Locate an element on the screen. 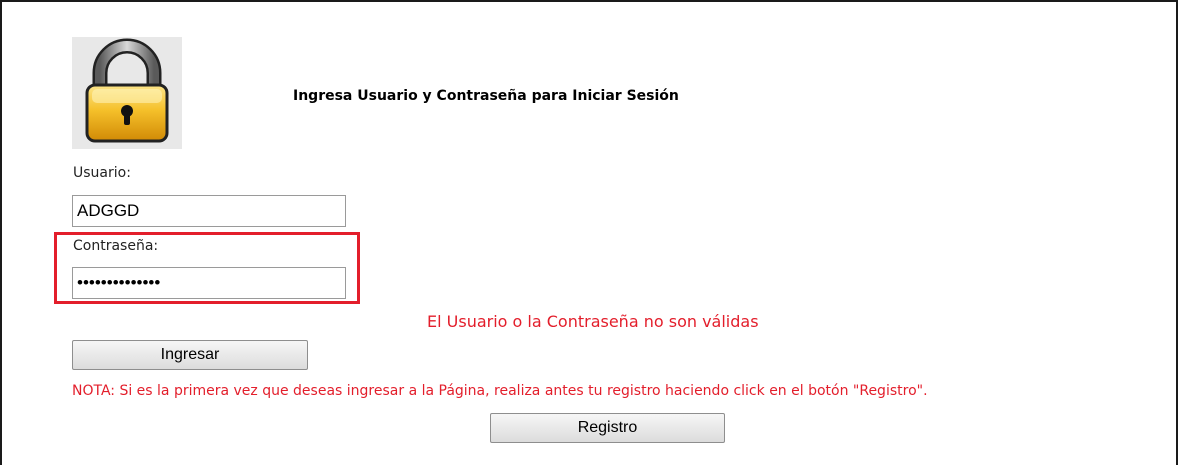 This screenshot has width=1178, height=467. padlock-icon is located at coordinates (127, 93).